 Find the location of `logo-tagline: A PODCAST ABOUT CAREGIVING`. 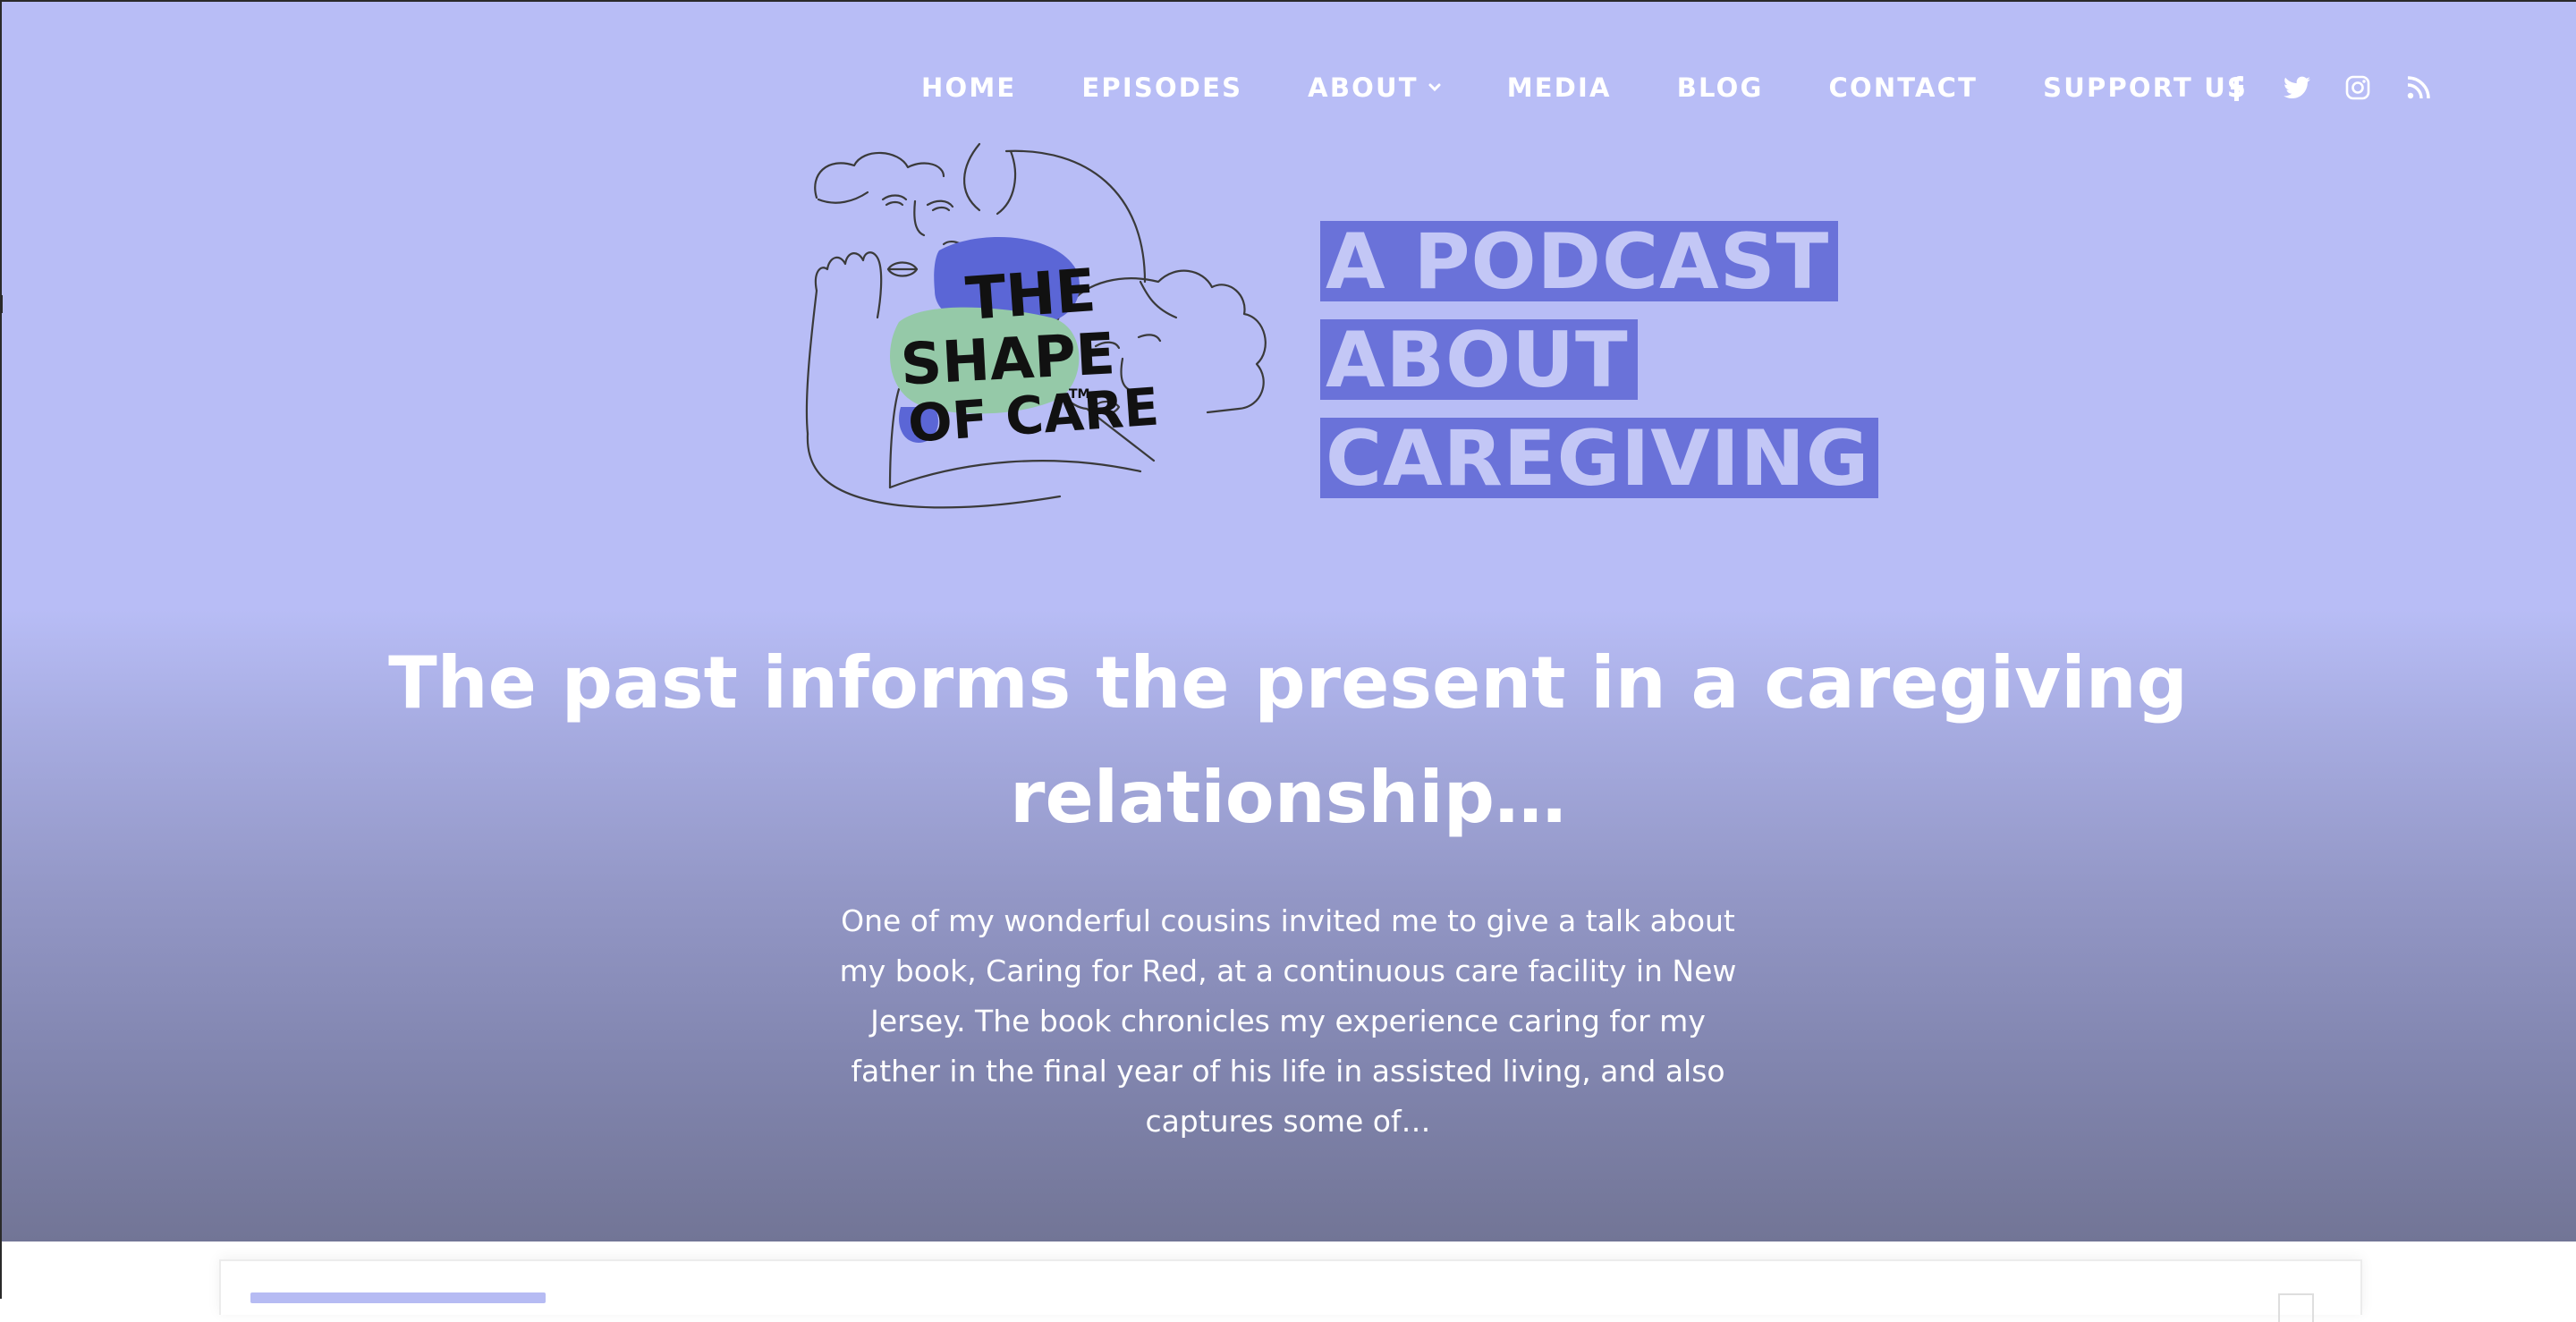

logo-tagline: A PODCAST ABOUT CAREGIVING is located at coordinates (1599, 368).